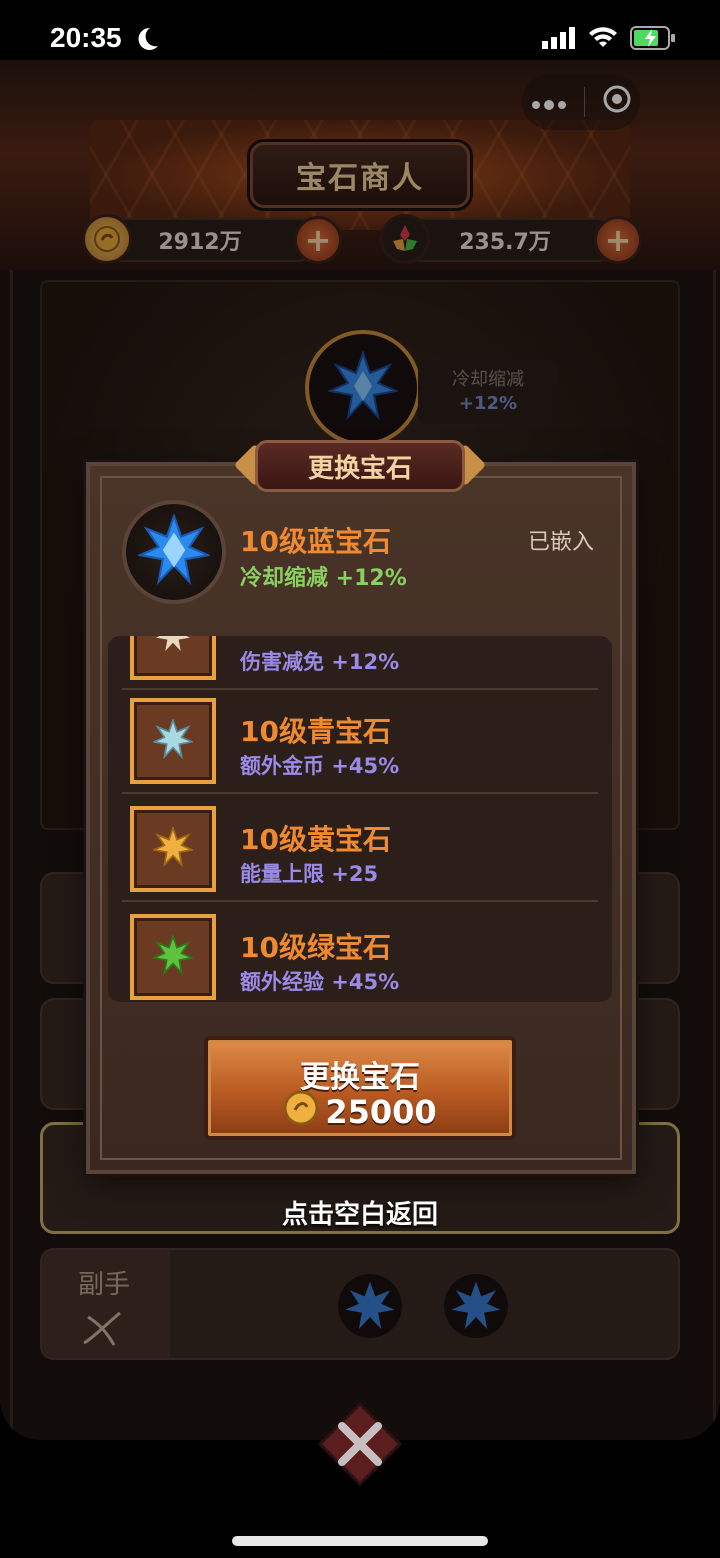  What do you see at coordinates (315, 541) in the screenshot?
I see `current-gem-name: 10级蓝宝石` at bounding box center [315, 541].